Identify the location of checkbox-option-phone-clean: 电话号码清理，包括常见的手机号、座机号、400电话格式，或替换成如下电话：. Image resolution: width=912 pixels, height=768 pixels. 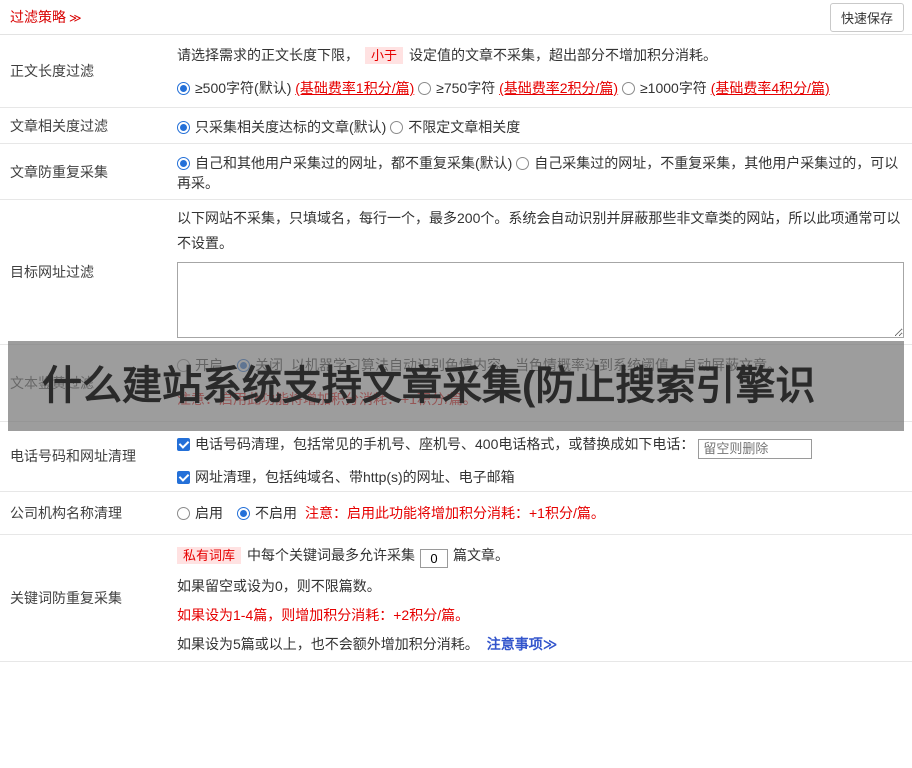
(435, 444).